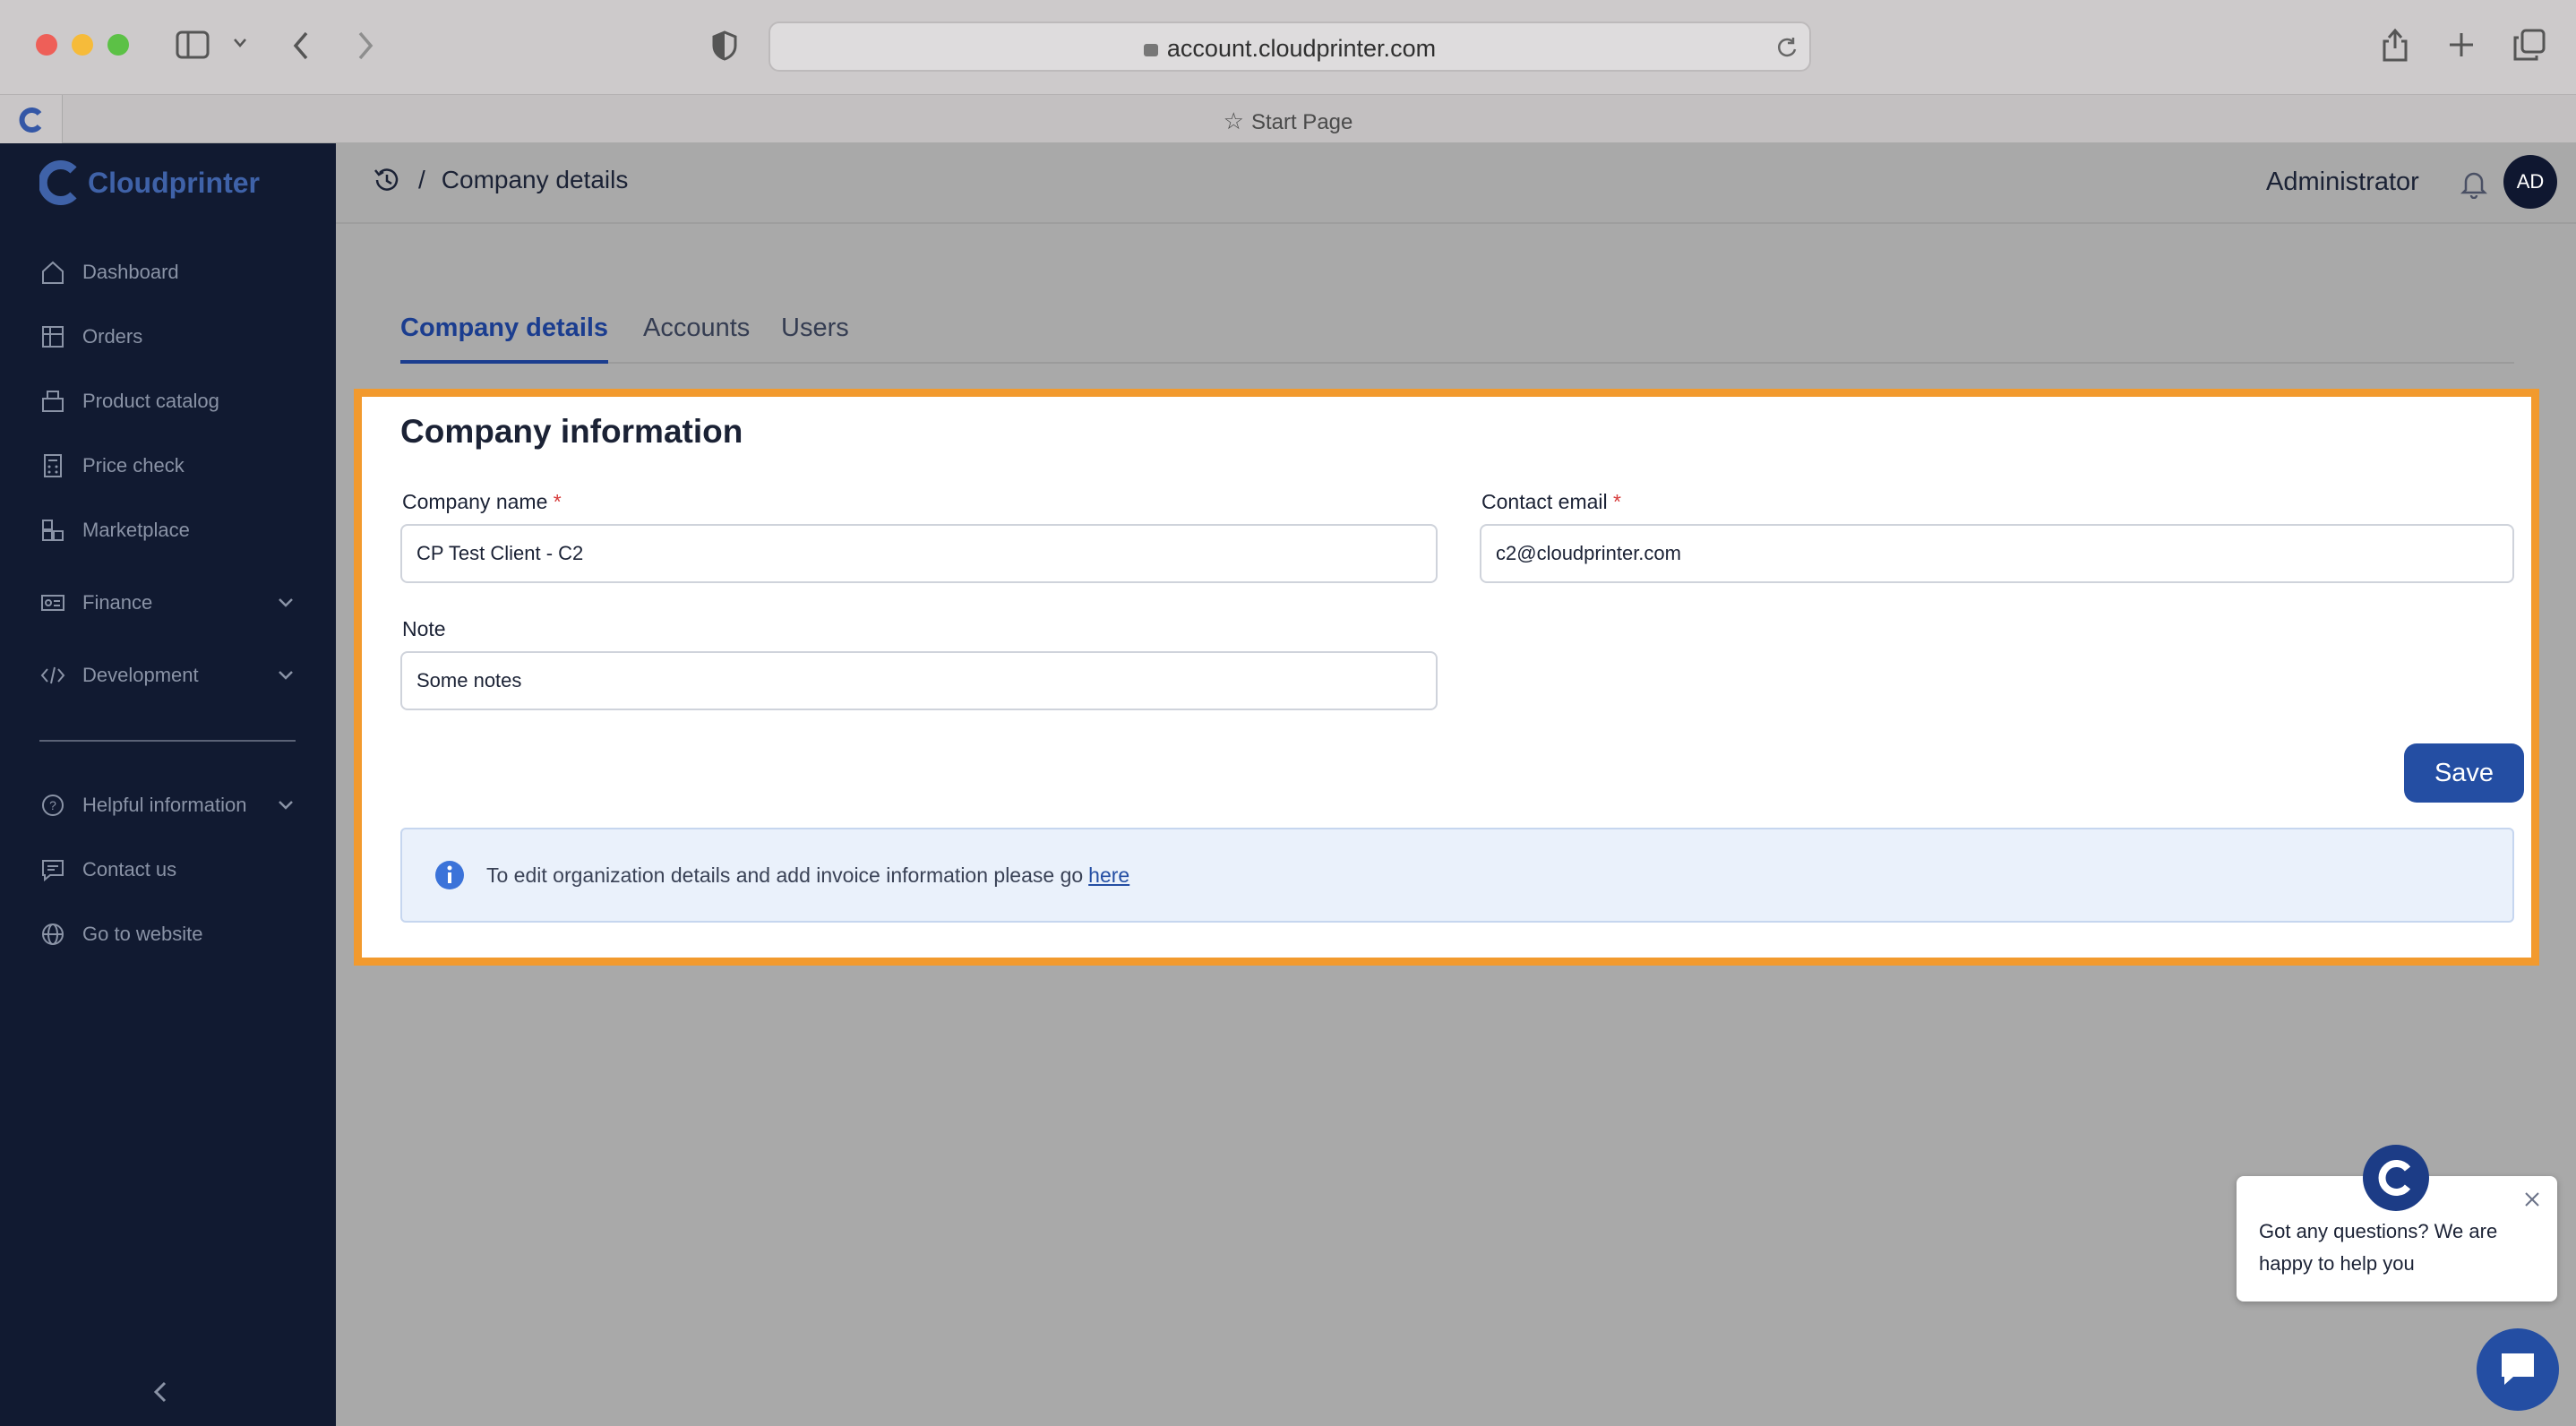 The height and width of the screenshot is (1426, 2576). I want to click on contact-email-label: Contact email *, so click(1551, 502).